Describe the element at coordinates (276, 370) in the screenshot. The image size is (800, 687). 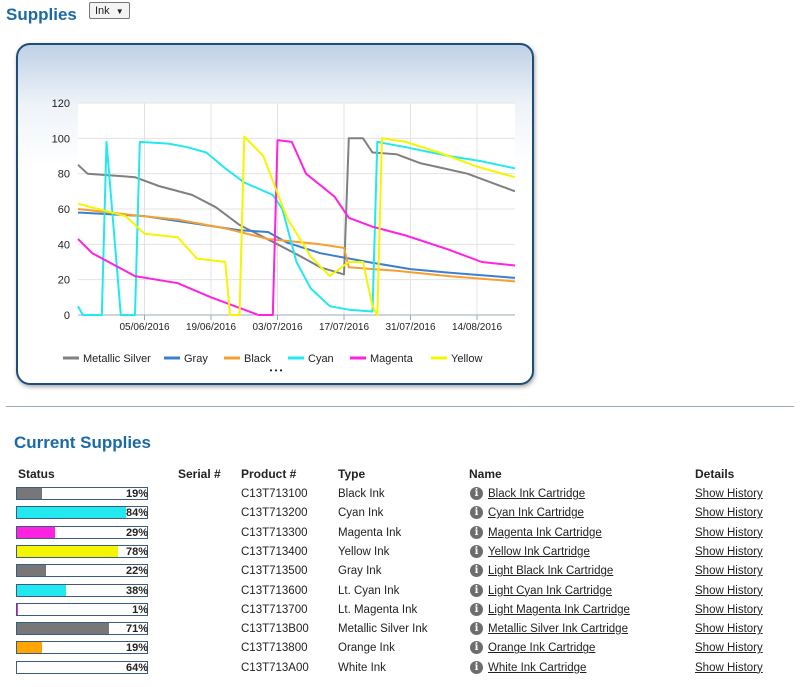
I see `legend-more-indicator: • • •` at that location.